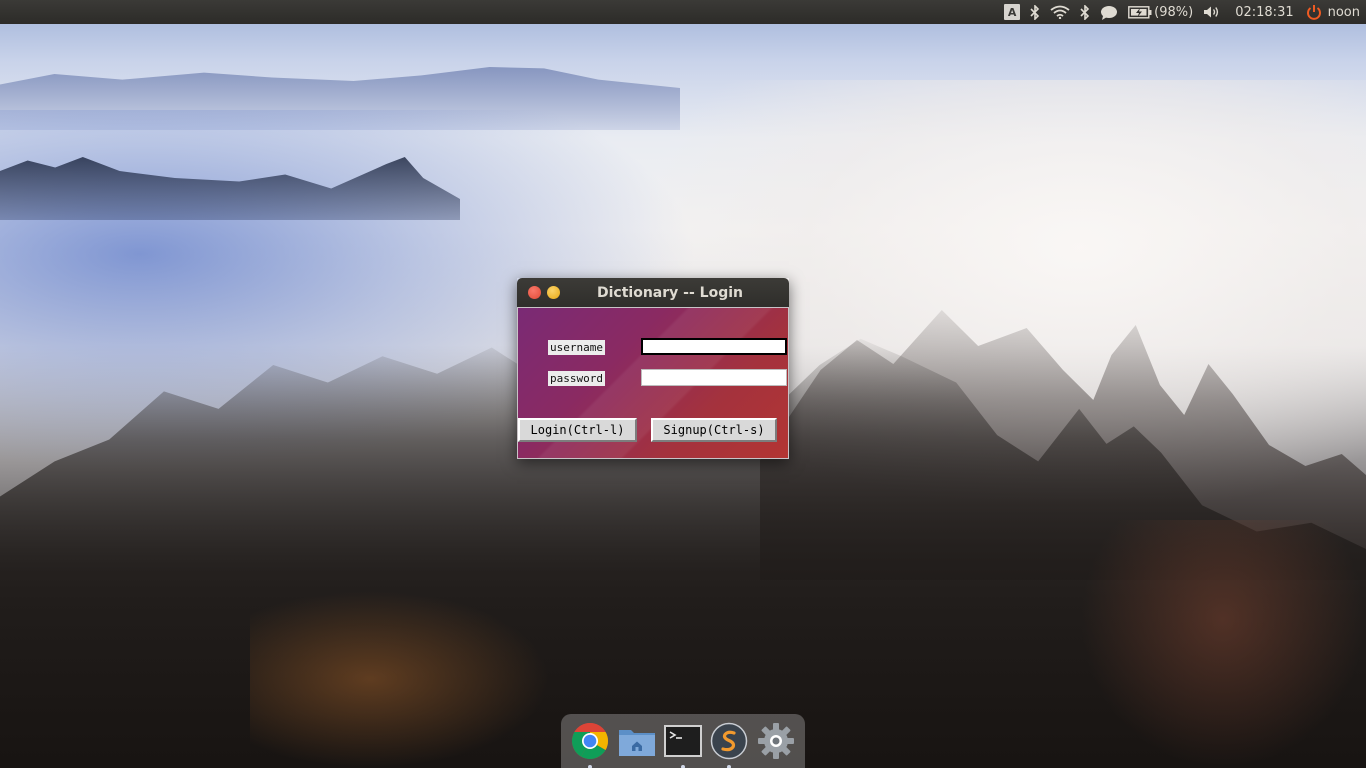 The width and height of the screenshot is (1366, 768). What do you see at coordinates (230, 188) in the screenshot?
I see `wallpaper-ridge` at bounding box center [230, 188].